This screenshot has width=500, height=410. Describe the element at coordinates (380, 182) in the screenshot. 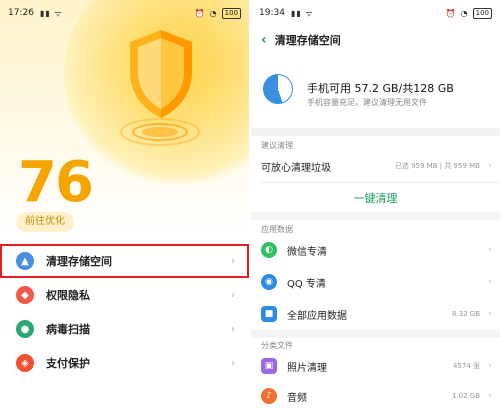

I see `divider` at that location.